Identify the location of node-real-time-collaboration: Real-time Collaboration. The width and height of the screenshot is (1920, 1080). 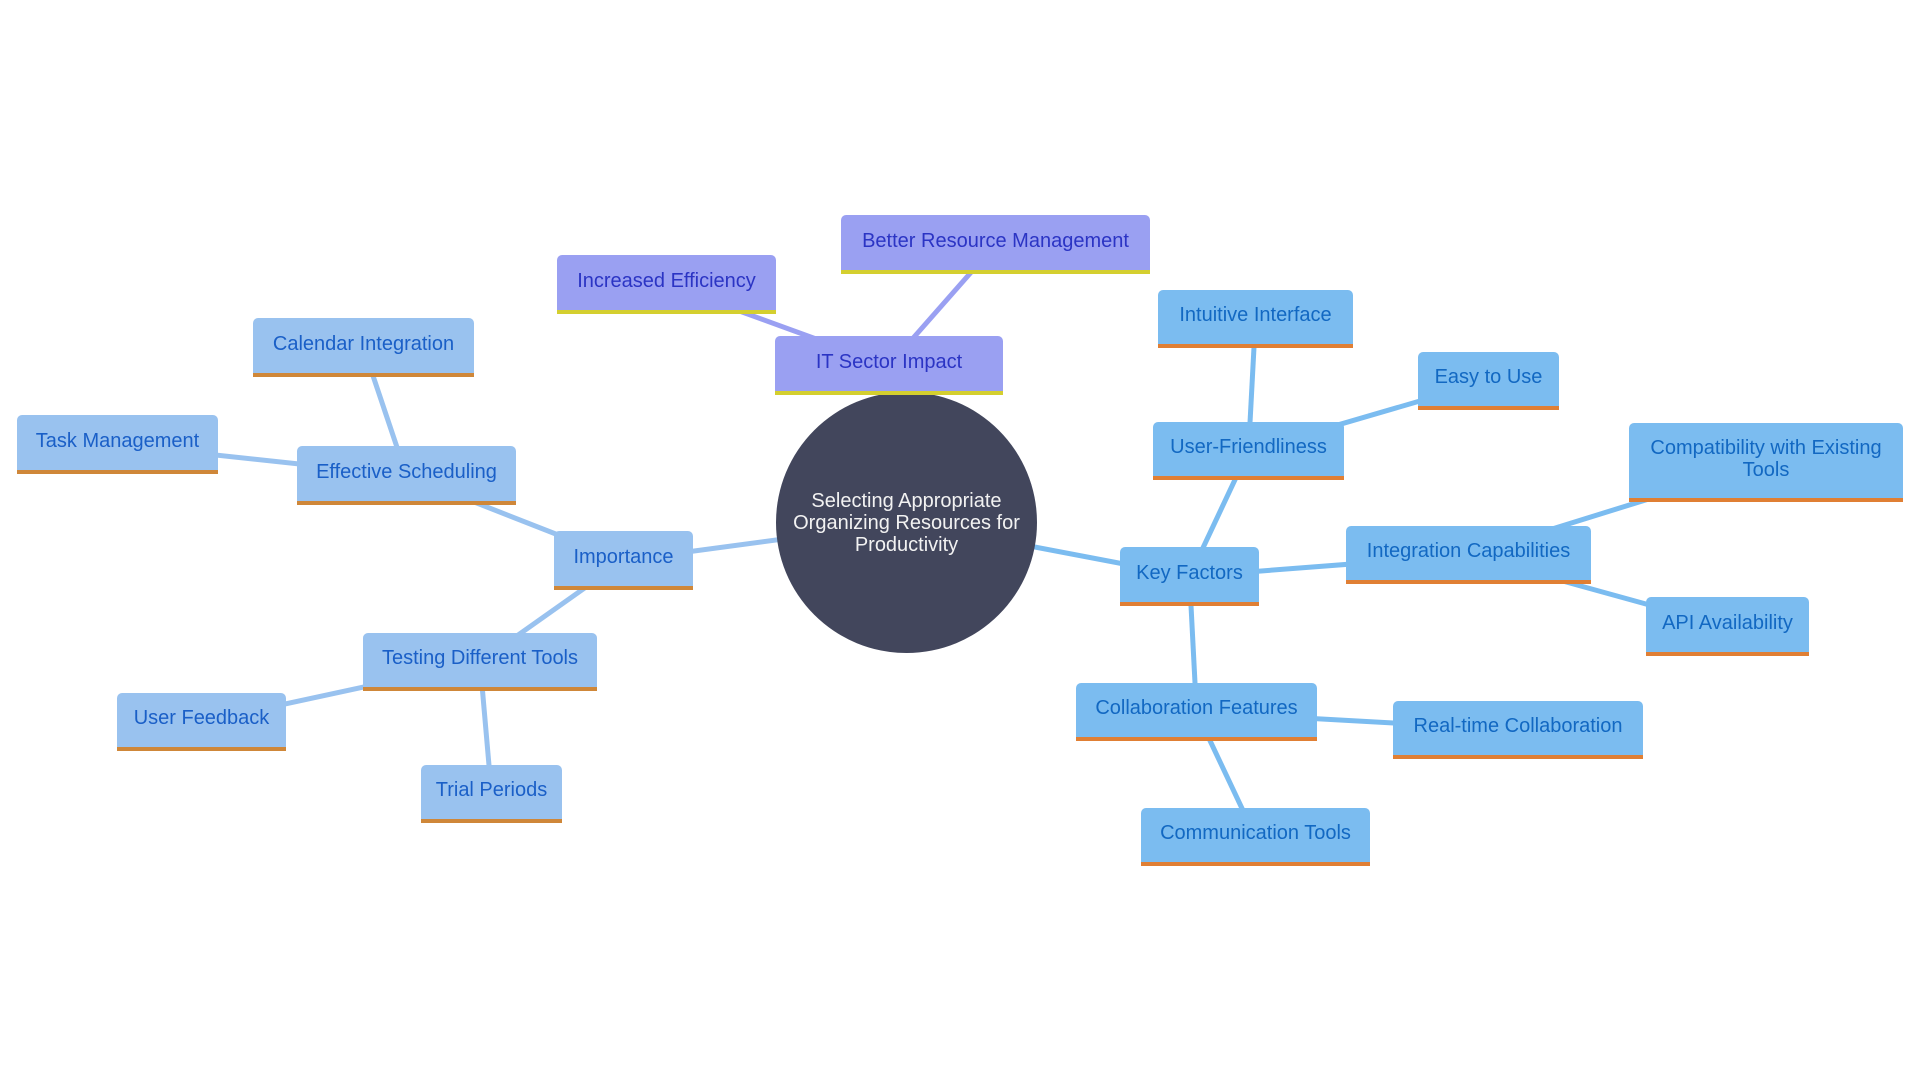
(1518, 730).